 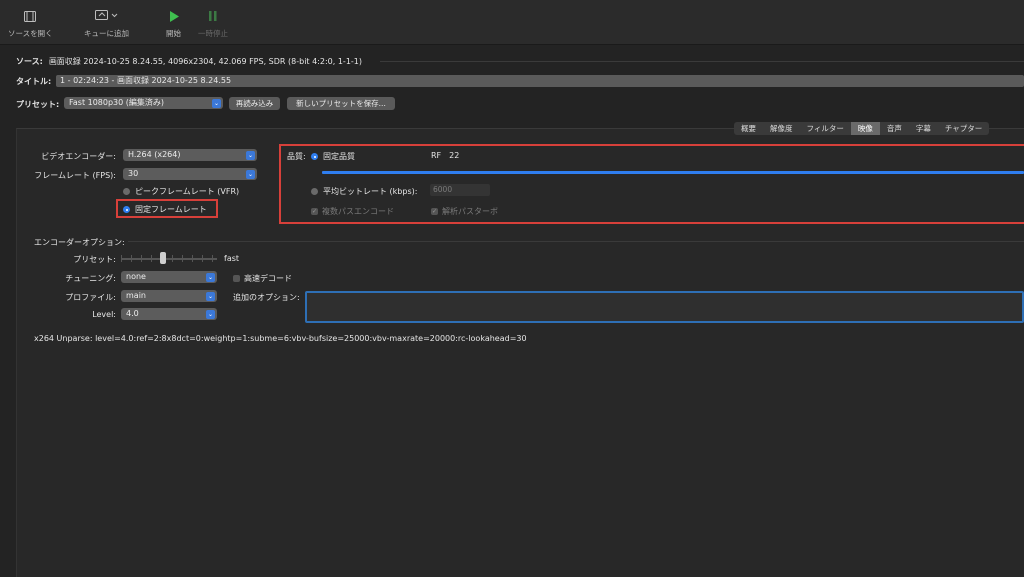 What do you see at coordinates (90, 297) in the screenshot?
I see `profile-label: プロファイル:` at bounding box center [90, 297].